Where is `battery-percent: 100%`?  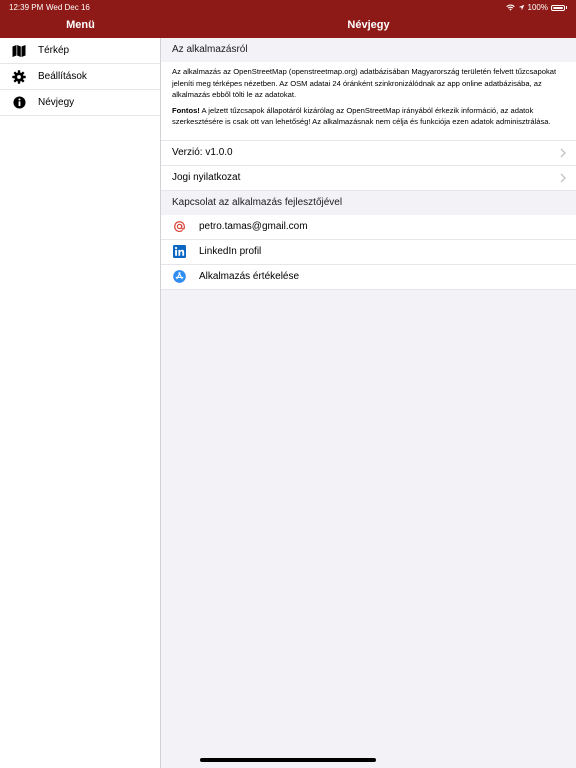 battery-percent: 100% is located at coordinates (537, 7).